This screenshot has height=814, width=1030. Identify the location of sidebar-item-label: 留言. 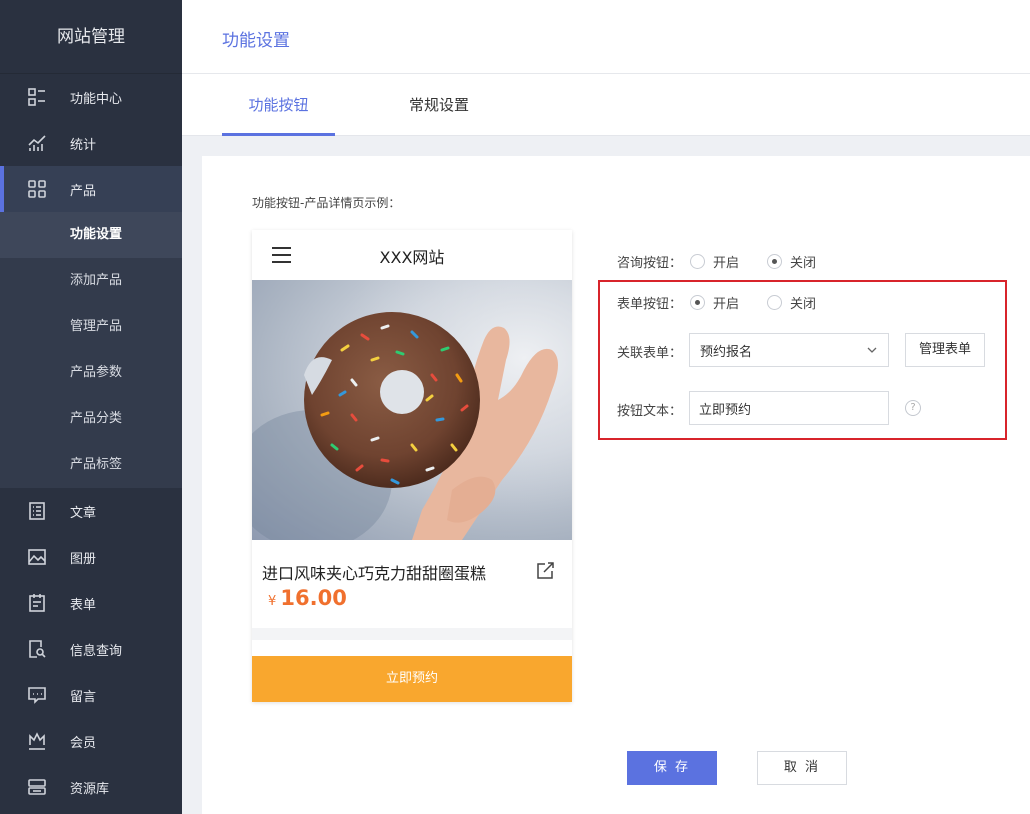
(83, 697).